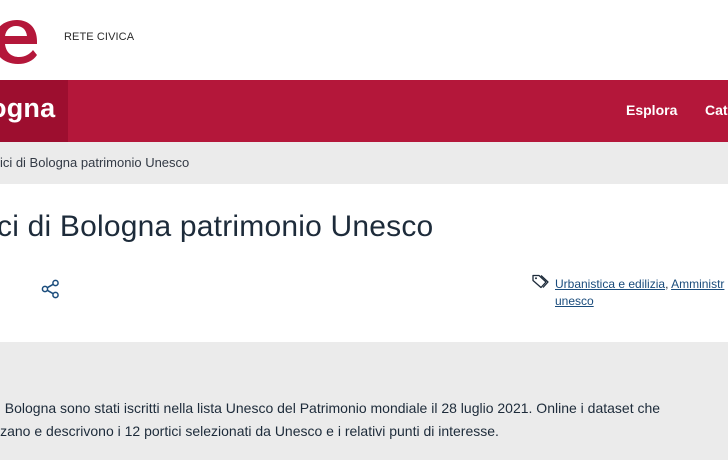 The image size is (728, 460). Describe the element at coordinates (697, 284) in the screenshot. I see `tag-link-amministrazione: Amministr` at that location.